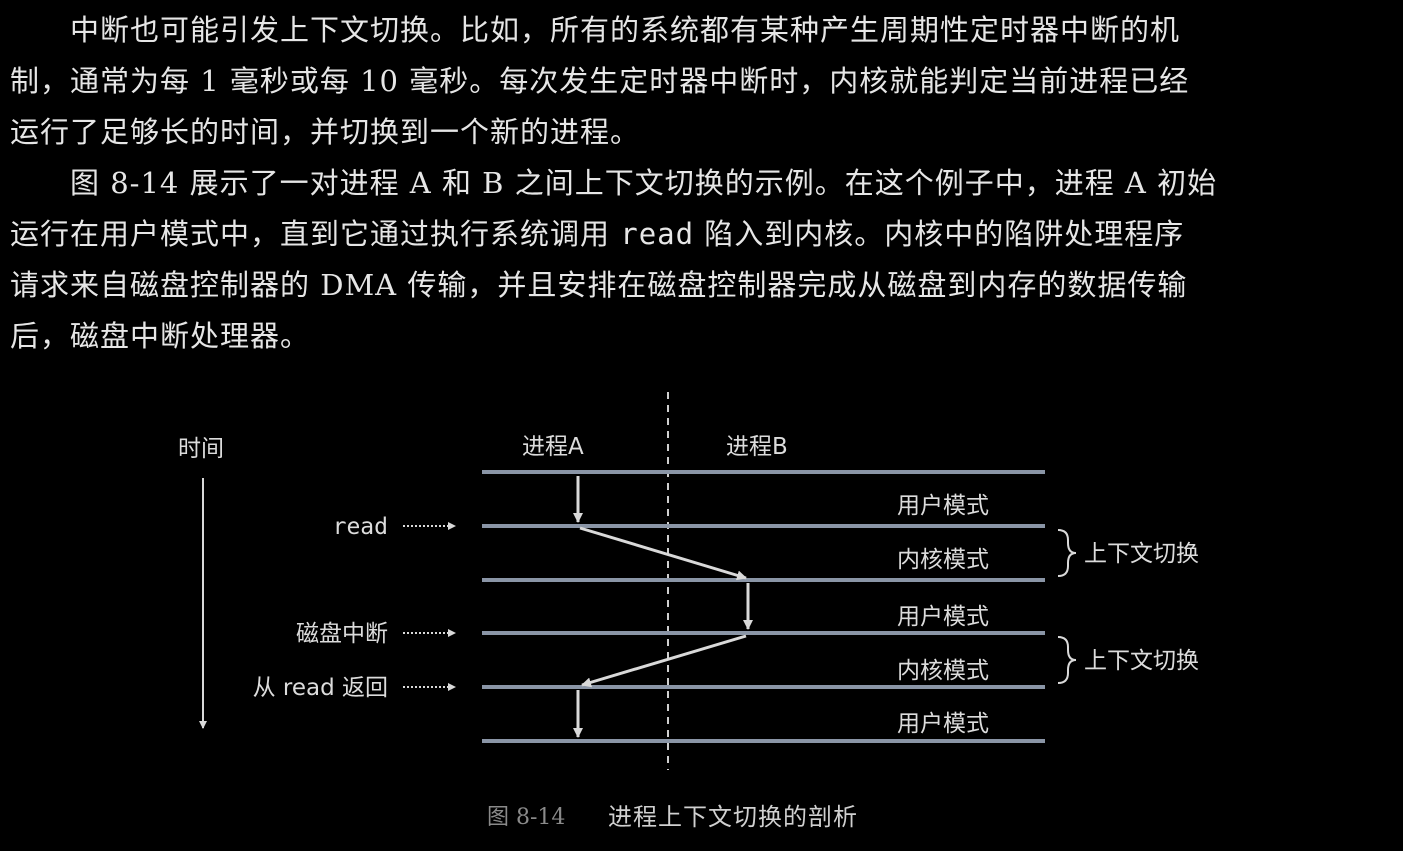  Describe the element at coordinates (315, 234) in the screenshot. I see `paragraph-2-line-2a: 运行在用户模式中，直到它通过执行系统调用` at that location.